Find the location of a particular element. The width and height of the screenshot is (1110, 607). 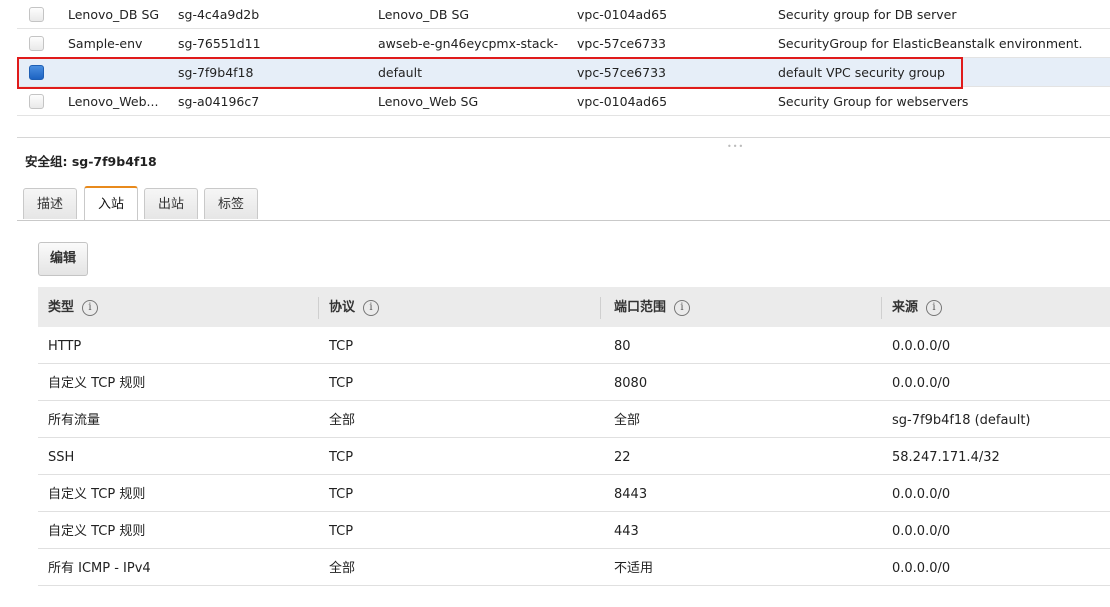

rule-port-range: 全部 is located at coordinates (627, 420).